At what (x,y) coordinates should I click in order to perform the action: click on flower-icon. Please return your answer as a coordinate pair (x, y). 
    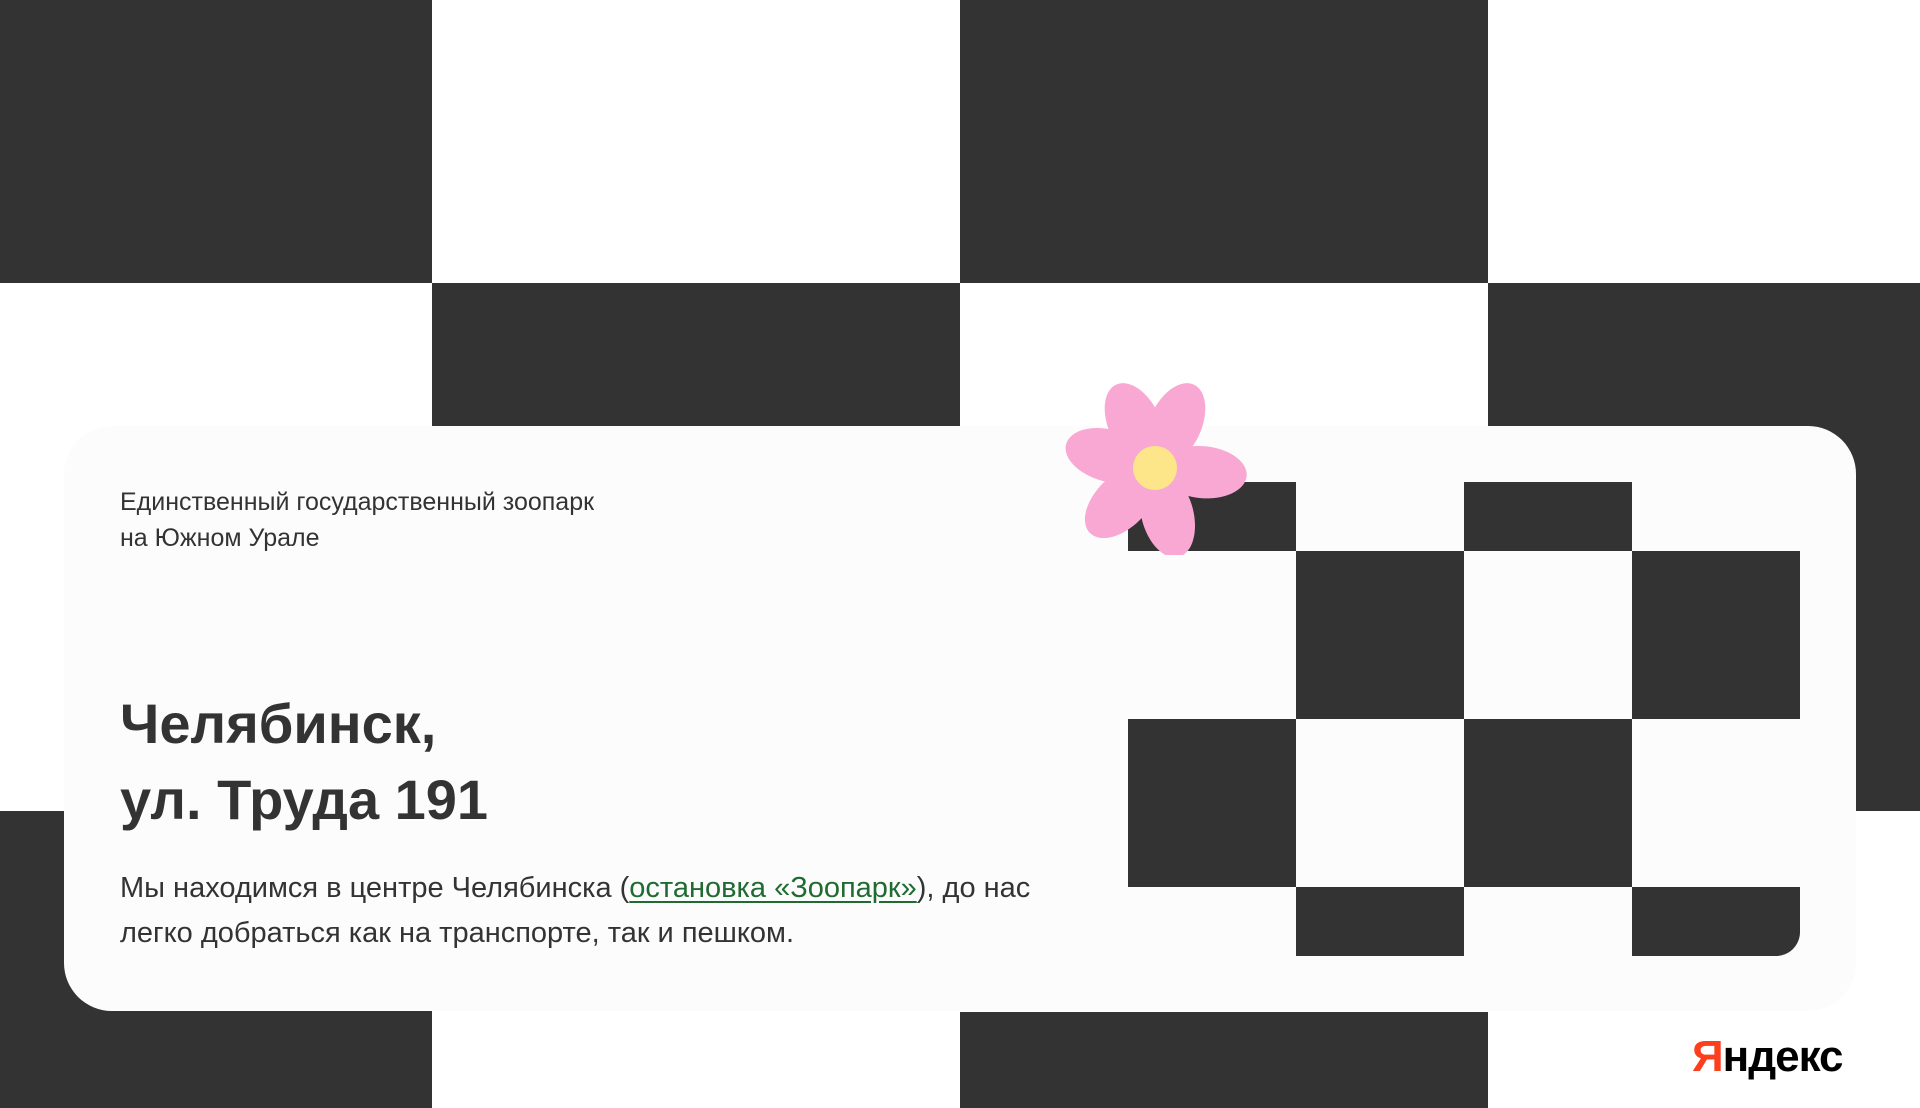
    Looking at the image, I should click on (1156, 469).